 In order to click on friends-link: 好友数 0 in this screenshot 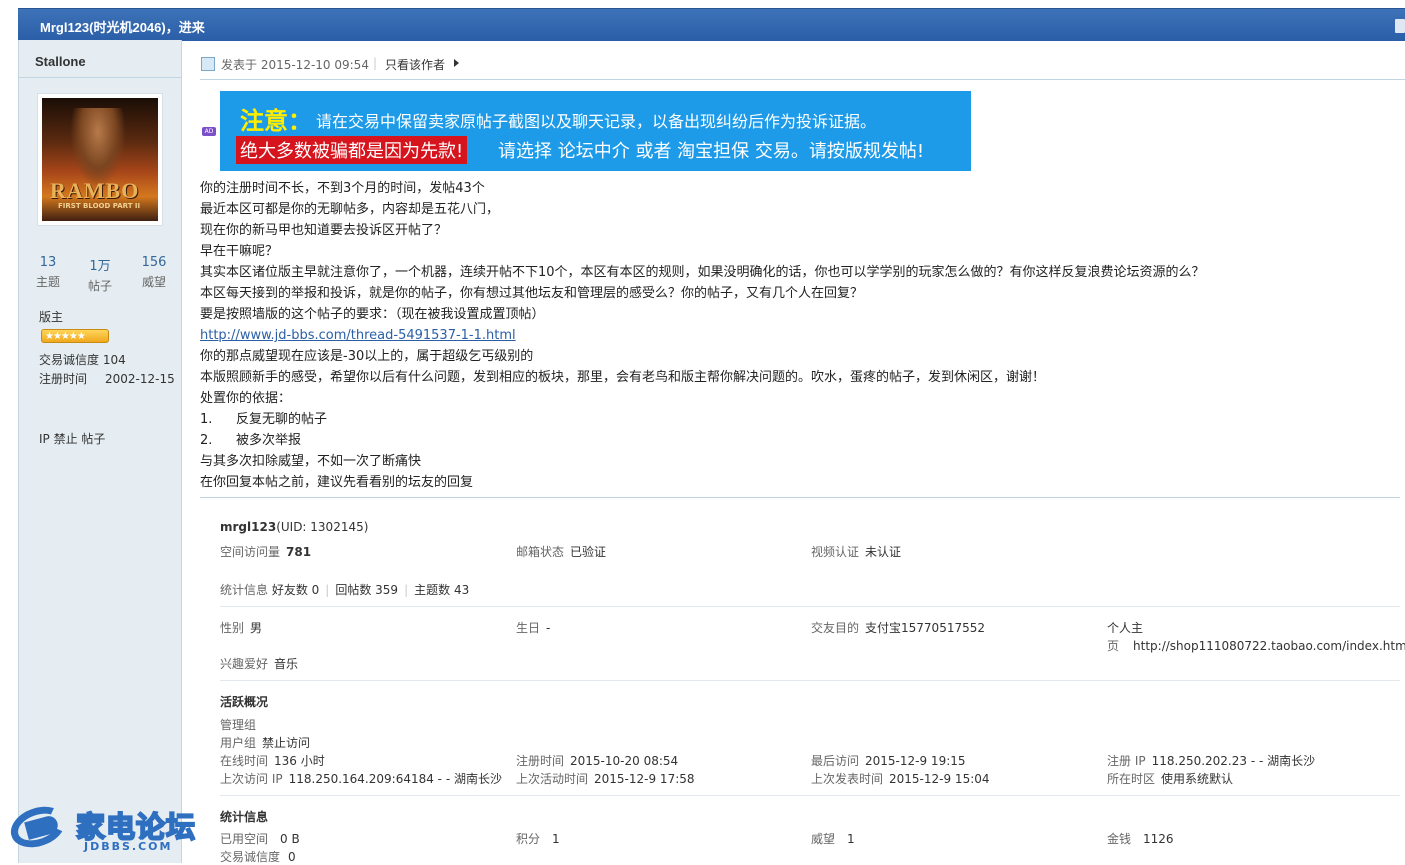, I will do `click(295, 590)`.